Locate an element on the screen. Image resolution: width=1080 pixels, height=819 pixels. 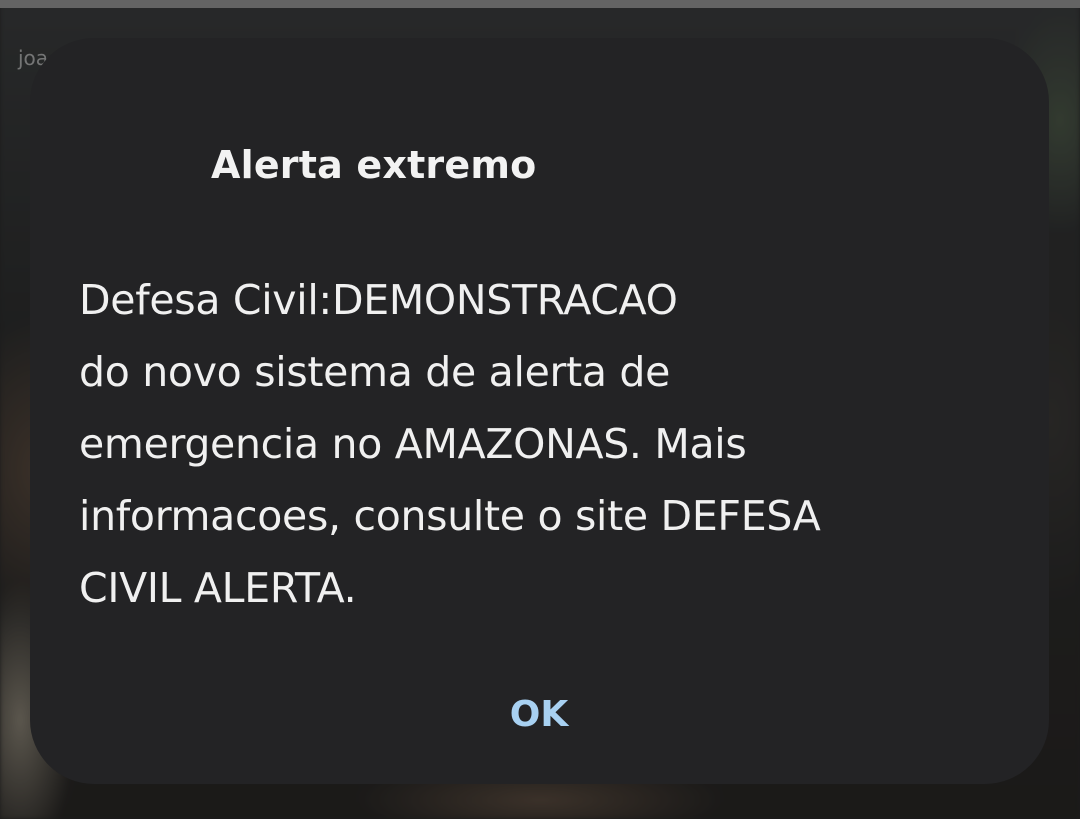
ok-button: OK is located at coordinates (539, 714).